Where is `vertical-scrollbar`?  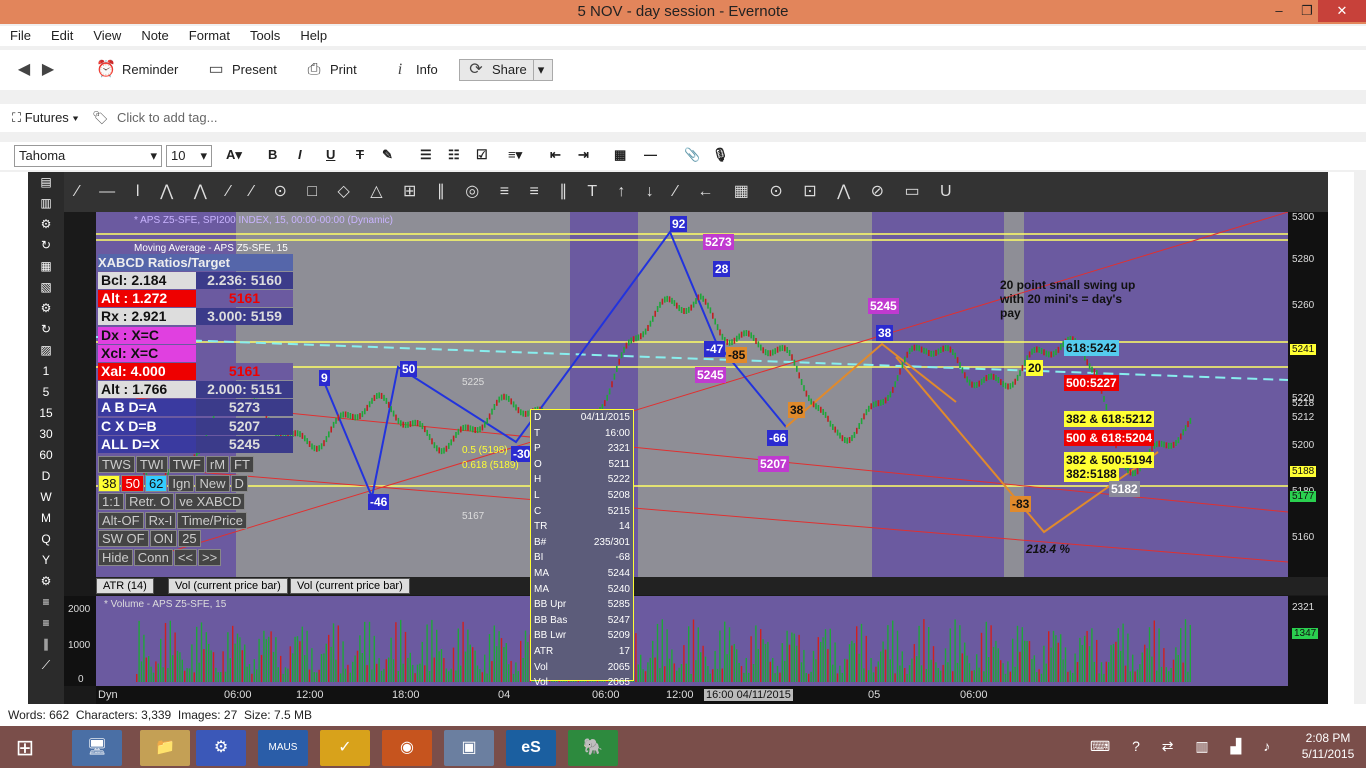 vertical-scrollbar is located at coordinates (1360, 438).